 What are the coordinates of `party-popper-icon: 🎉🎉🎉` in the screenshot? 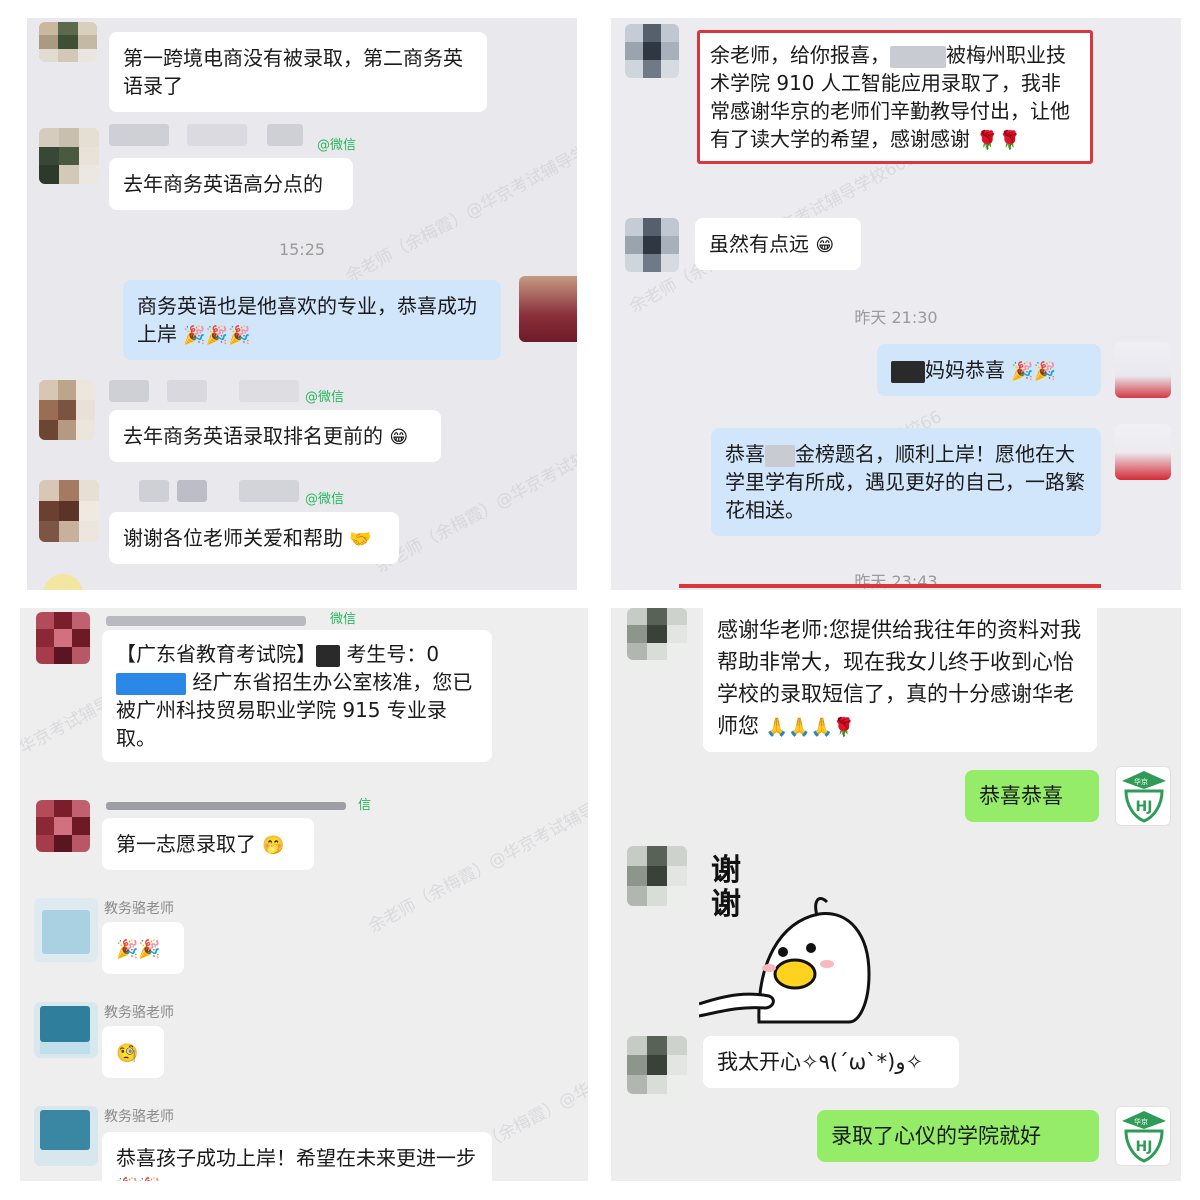 It's located at (217, 335).